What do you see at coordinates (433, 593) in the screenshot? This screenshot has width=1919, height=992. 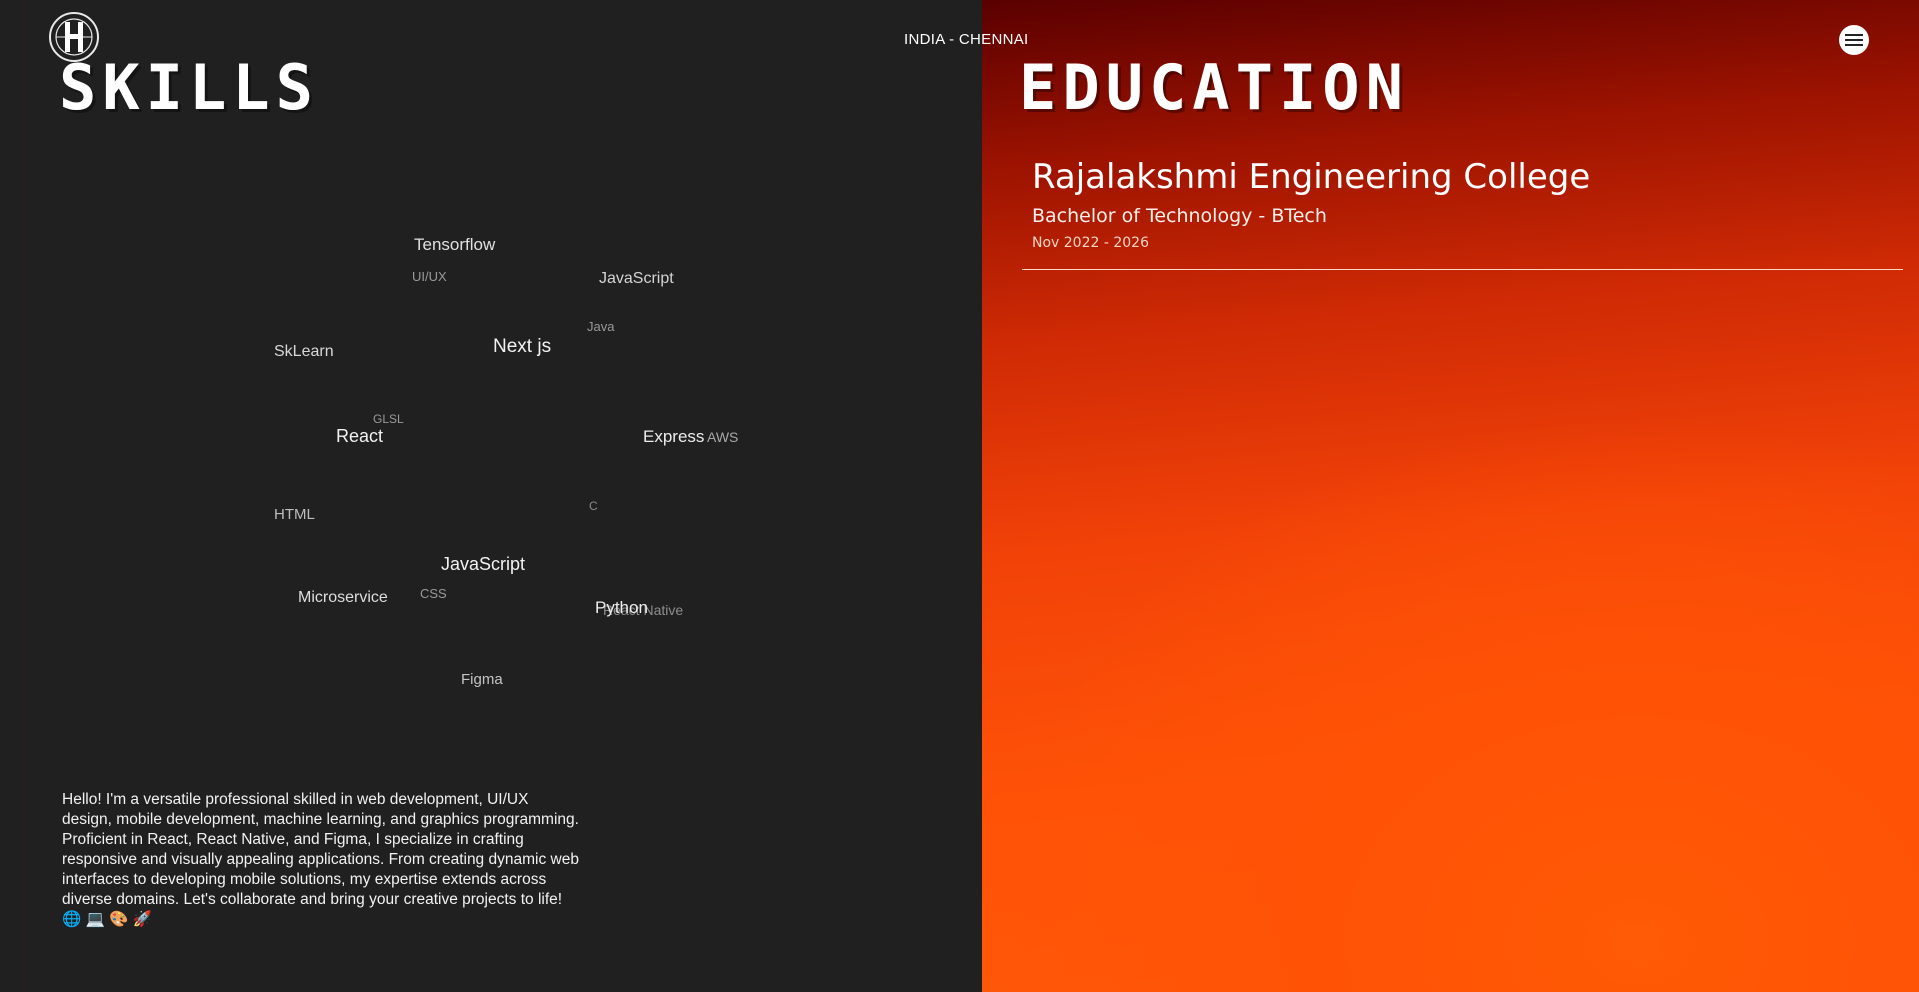 I see `skill-tag: CSS` at bounding box center [433, 593].